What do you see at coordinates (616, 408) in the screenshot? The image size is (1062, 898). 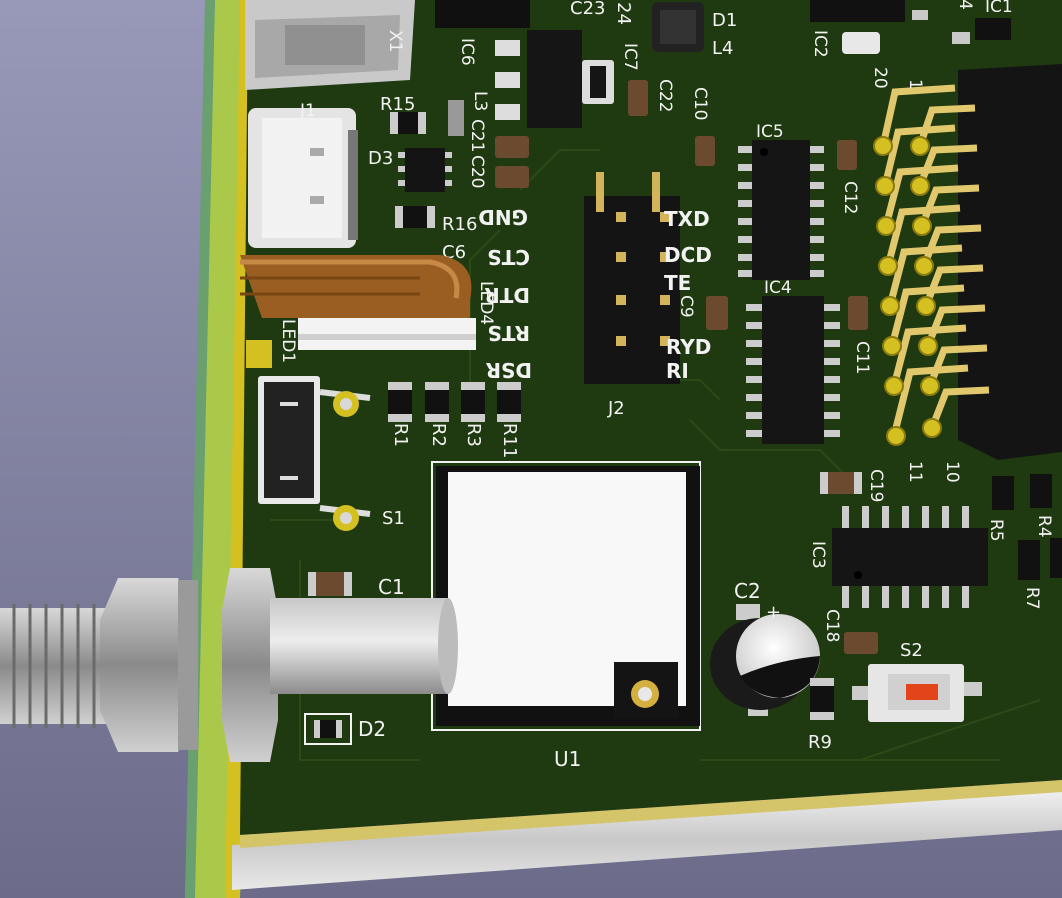 I see `label-j2: J2` at bounding box center [616, 408].